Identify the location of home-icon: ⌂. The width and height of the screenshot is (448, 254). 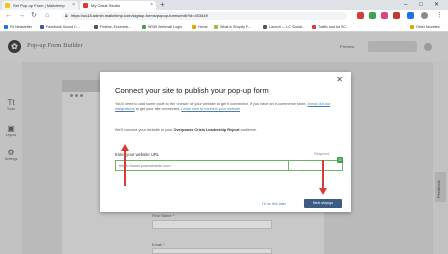
(47, 16).